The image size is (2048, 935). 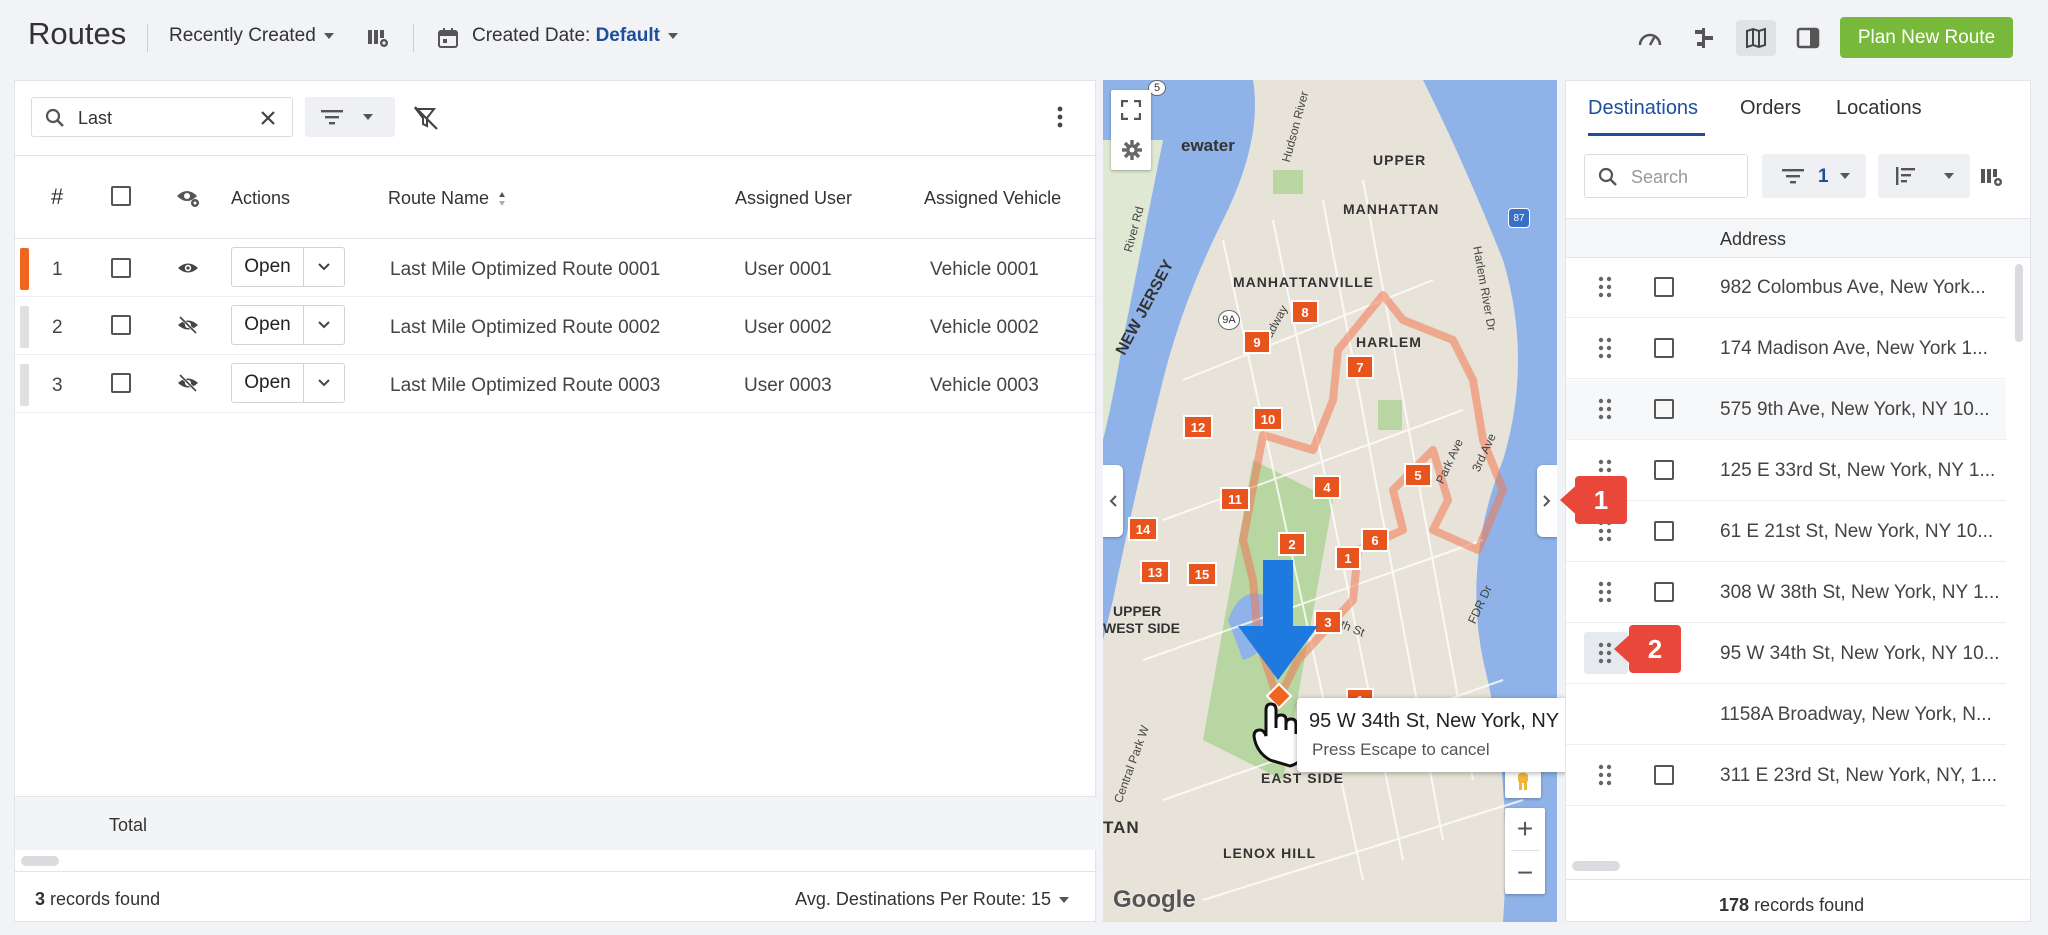 What do you see at coordinates (1646, 134) in the screenshot?
I see `active-tab-indicator` at bounding box center [1646, 134].